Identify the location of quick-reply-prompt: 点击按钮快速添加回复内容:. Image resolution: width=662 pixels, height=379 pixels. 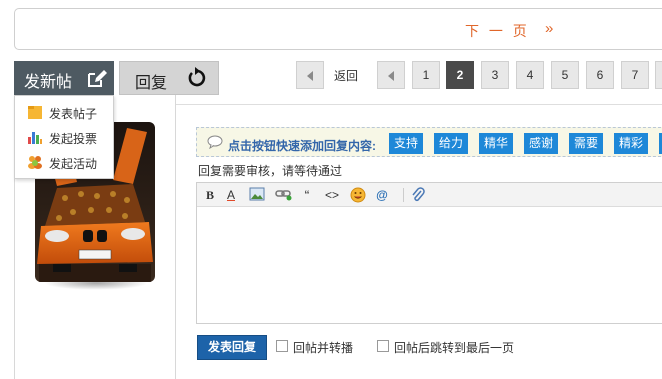
(302, 146).